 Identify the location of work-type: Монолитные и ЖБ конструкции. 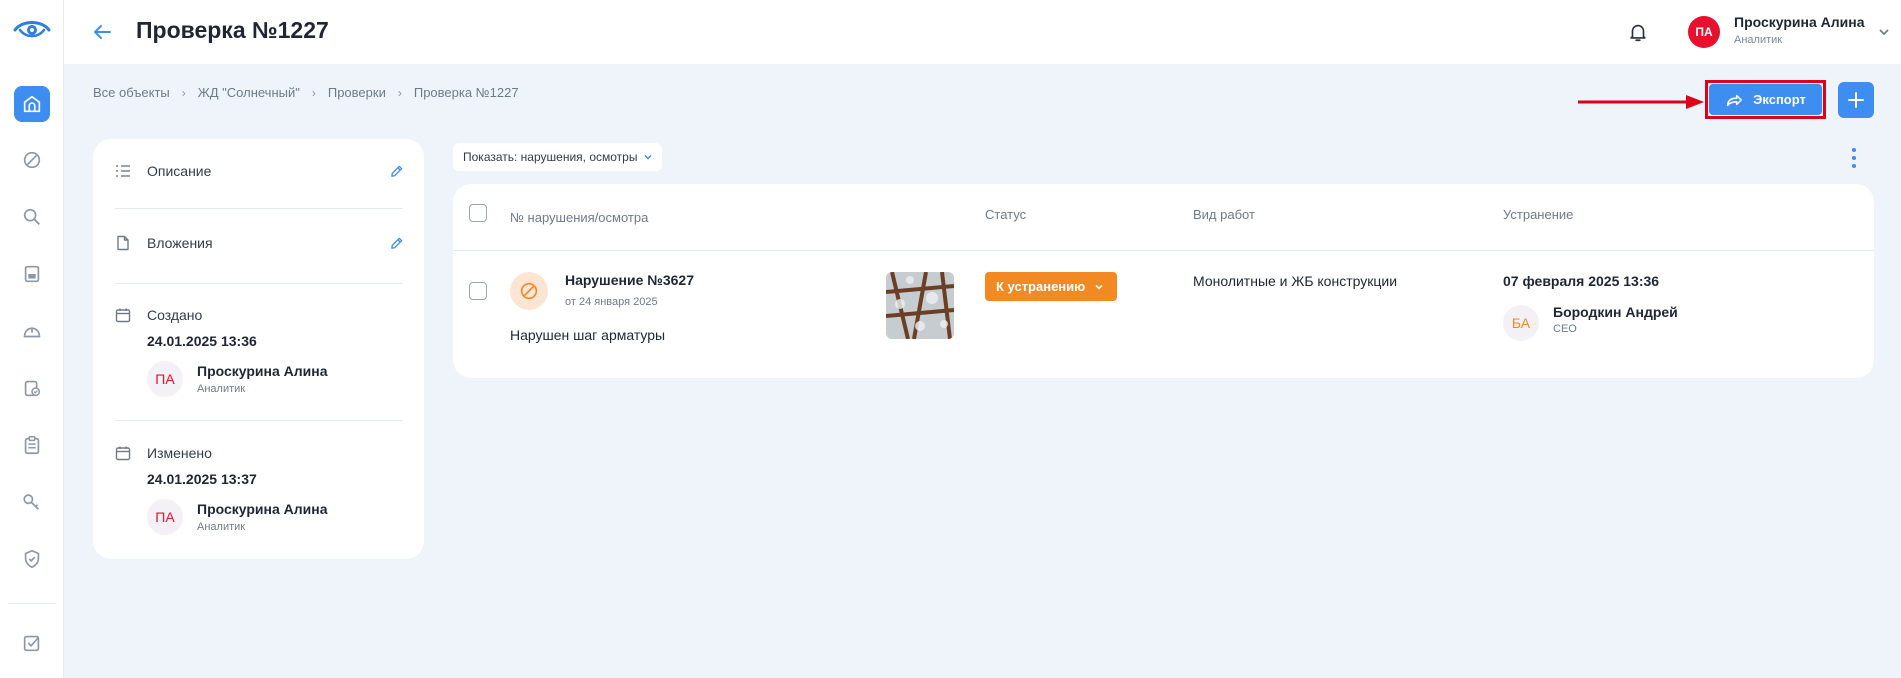
(1295, 281).